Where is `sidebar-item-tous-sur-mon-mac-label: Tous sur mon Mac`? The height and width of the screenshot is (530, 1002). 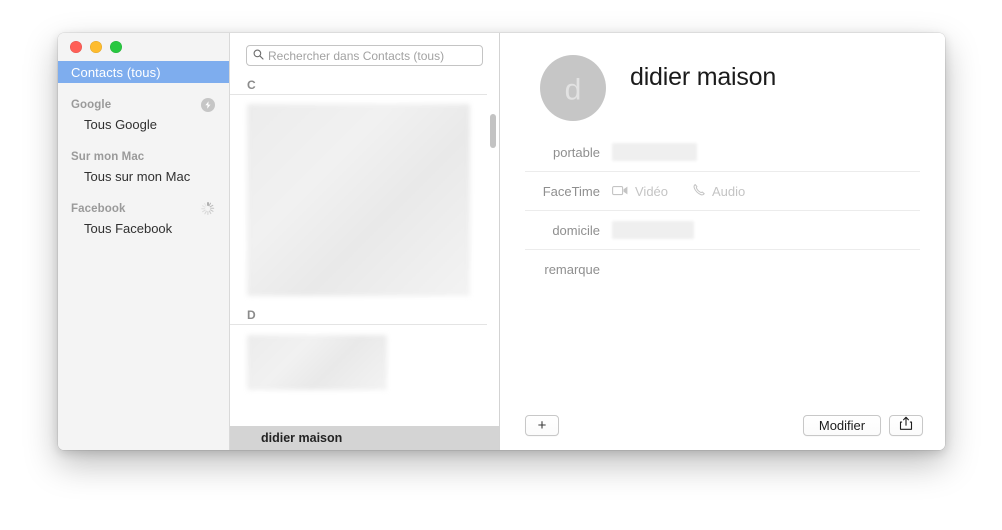 sidebar-item-tous-sur-mon-mac-label: Tous sur mon Mac is located at coordinates (137, 176).